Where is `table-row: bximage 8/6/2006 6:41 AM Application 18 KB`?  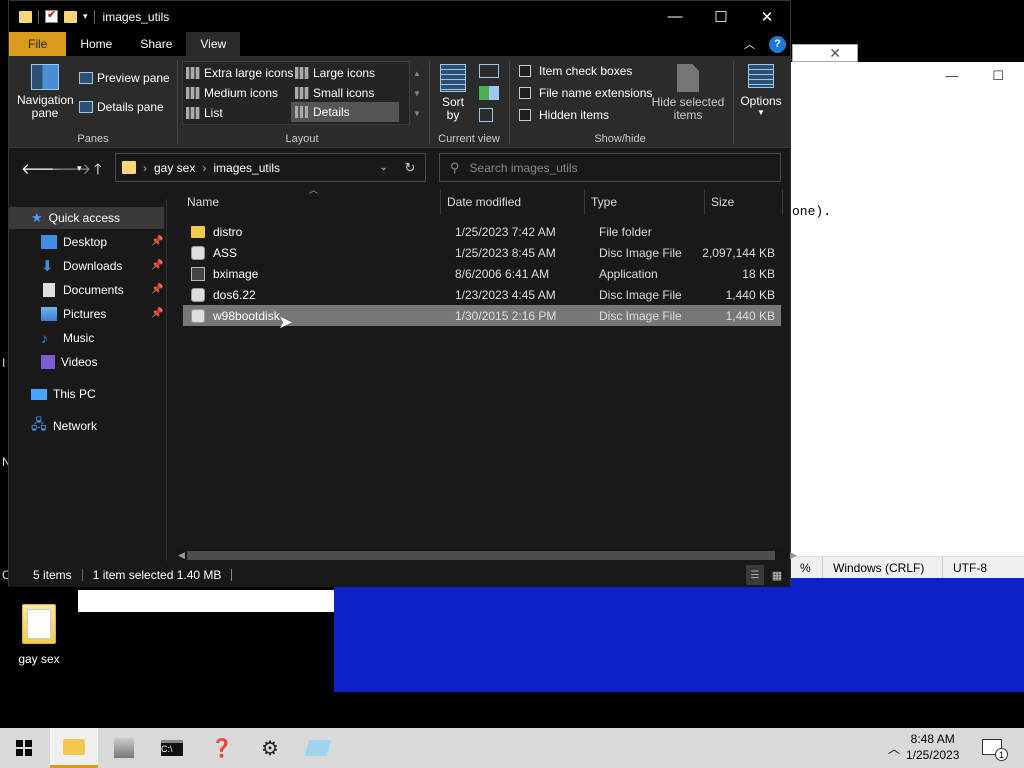
table-row: bximage 8/6/2006 6:41 AM Application 18 KB is located at coordinates (482, 273).